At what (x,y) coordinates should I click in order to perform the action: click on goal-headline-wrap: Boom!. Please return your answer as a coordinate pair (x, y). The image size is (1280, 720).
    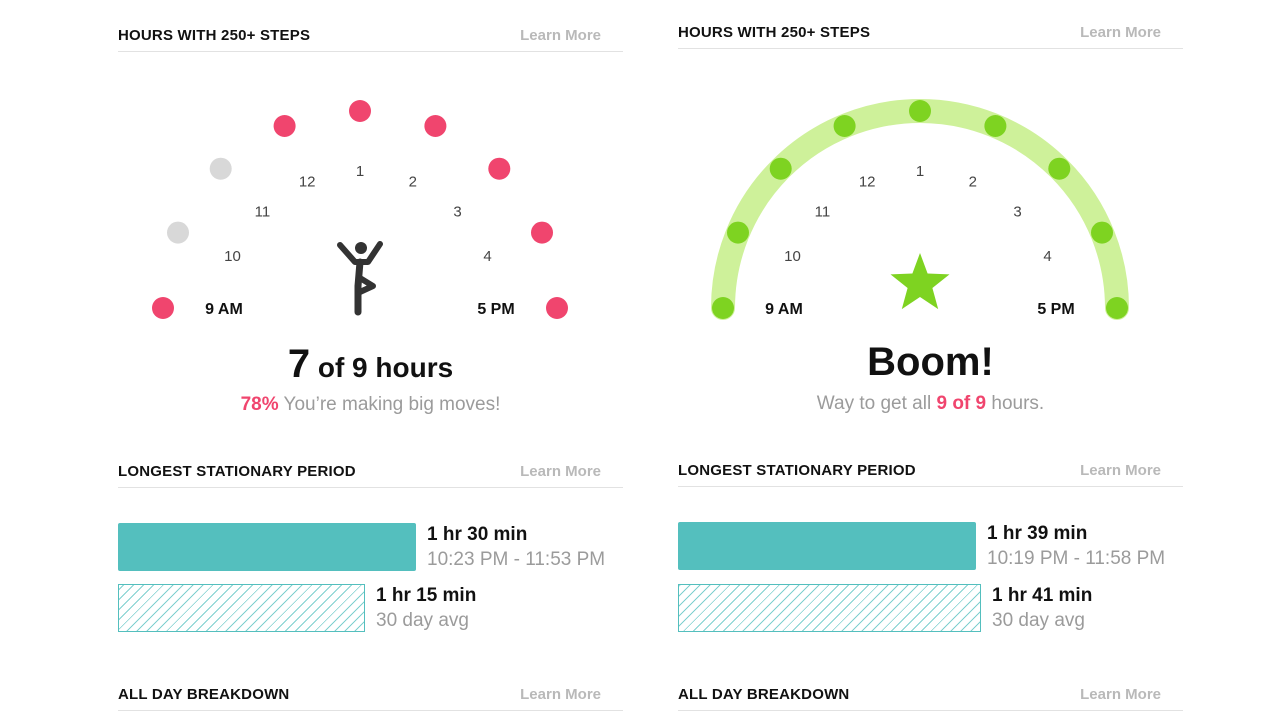
    Looking at the image, I should click on (930, 362).